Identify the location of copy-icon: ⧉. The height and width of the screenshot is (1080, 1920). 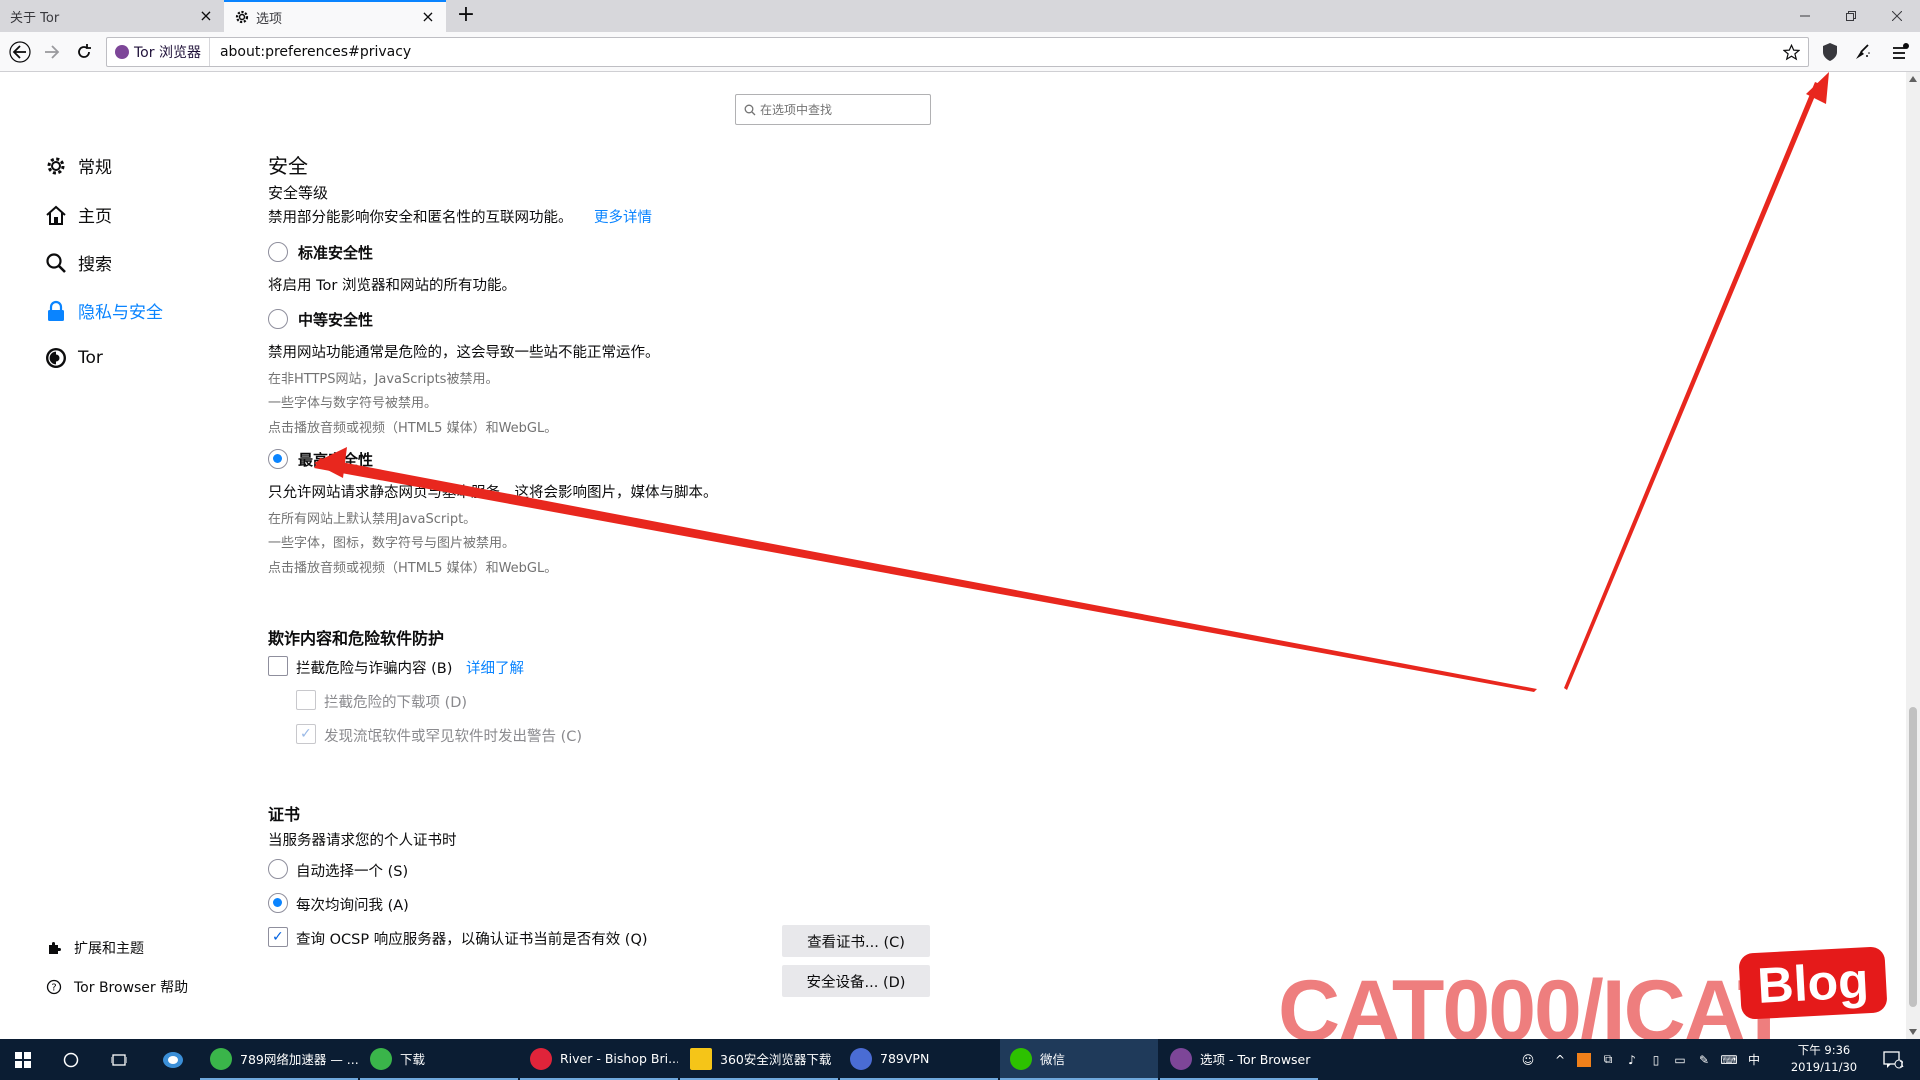
(1608, 1059).